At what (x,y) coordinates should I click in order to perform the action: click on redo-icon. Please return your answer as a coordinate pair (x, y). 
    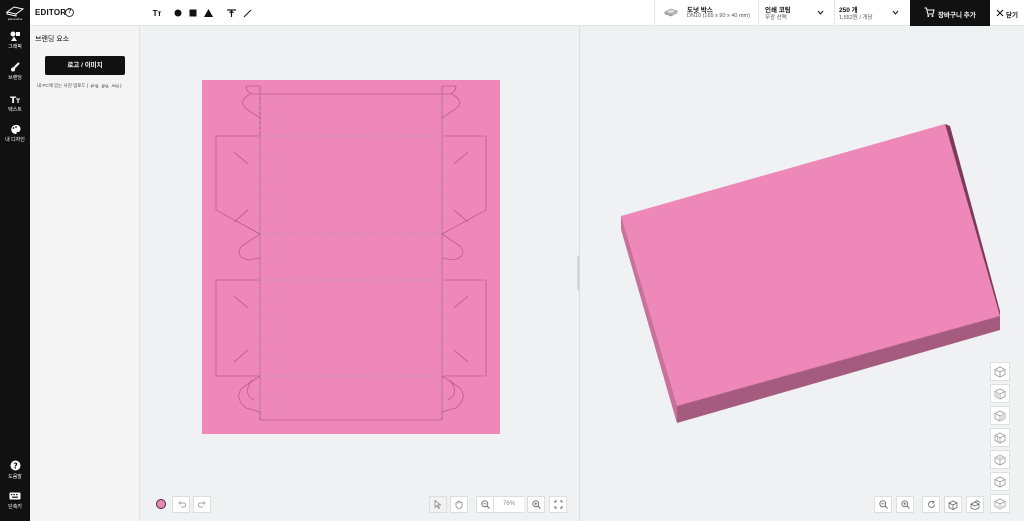
    Looking at the image, I should click on (201, 504).